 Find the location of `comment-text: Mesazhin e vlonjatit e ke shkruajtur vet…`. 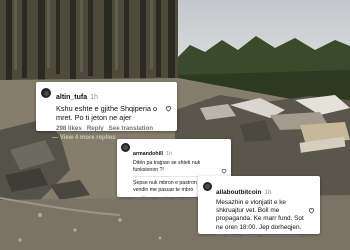

comment-text: Mesazhin e vlonjatit e ke shkruajtur vet… is located at coordinates (260, 215).